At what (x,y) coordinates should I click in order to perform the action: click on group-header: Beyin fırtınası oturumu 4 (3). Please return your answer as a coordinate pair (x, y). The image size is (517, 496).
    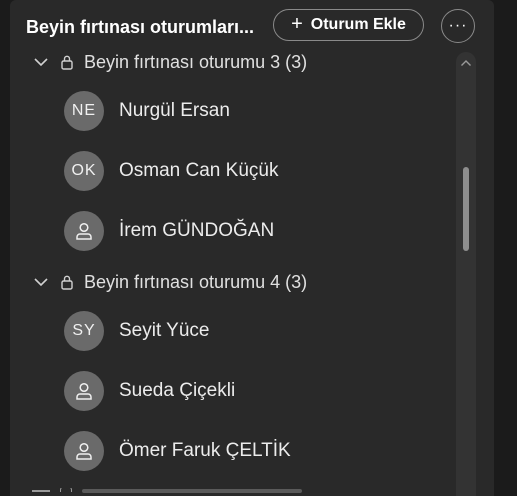
    Looking at the image, I should click on (242, 282).